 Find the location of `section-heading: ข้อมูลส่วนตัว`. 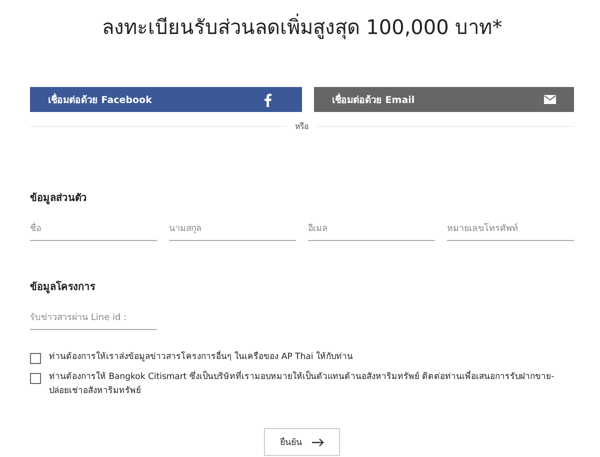

section-heading: ข้อมูลส่วนตัว is located at coordinates (59, 198).